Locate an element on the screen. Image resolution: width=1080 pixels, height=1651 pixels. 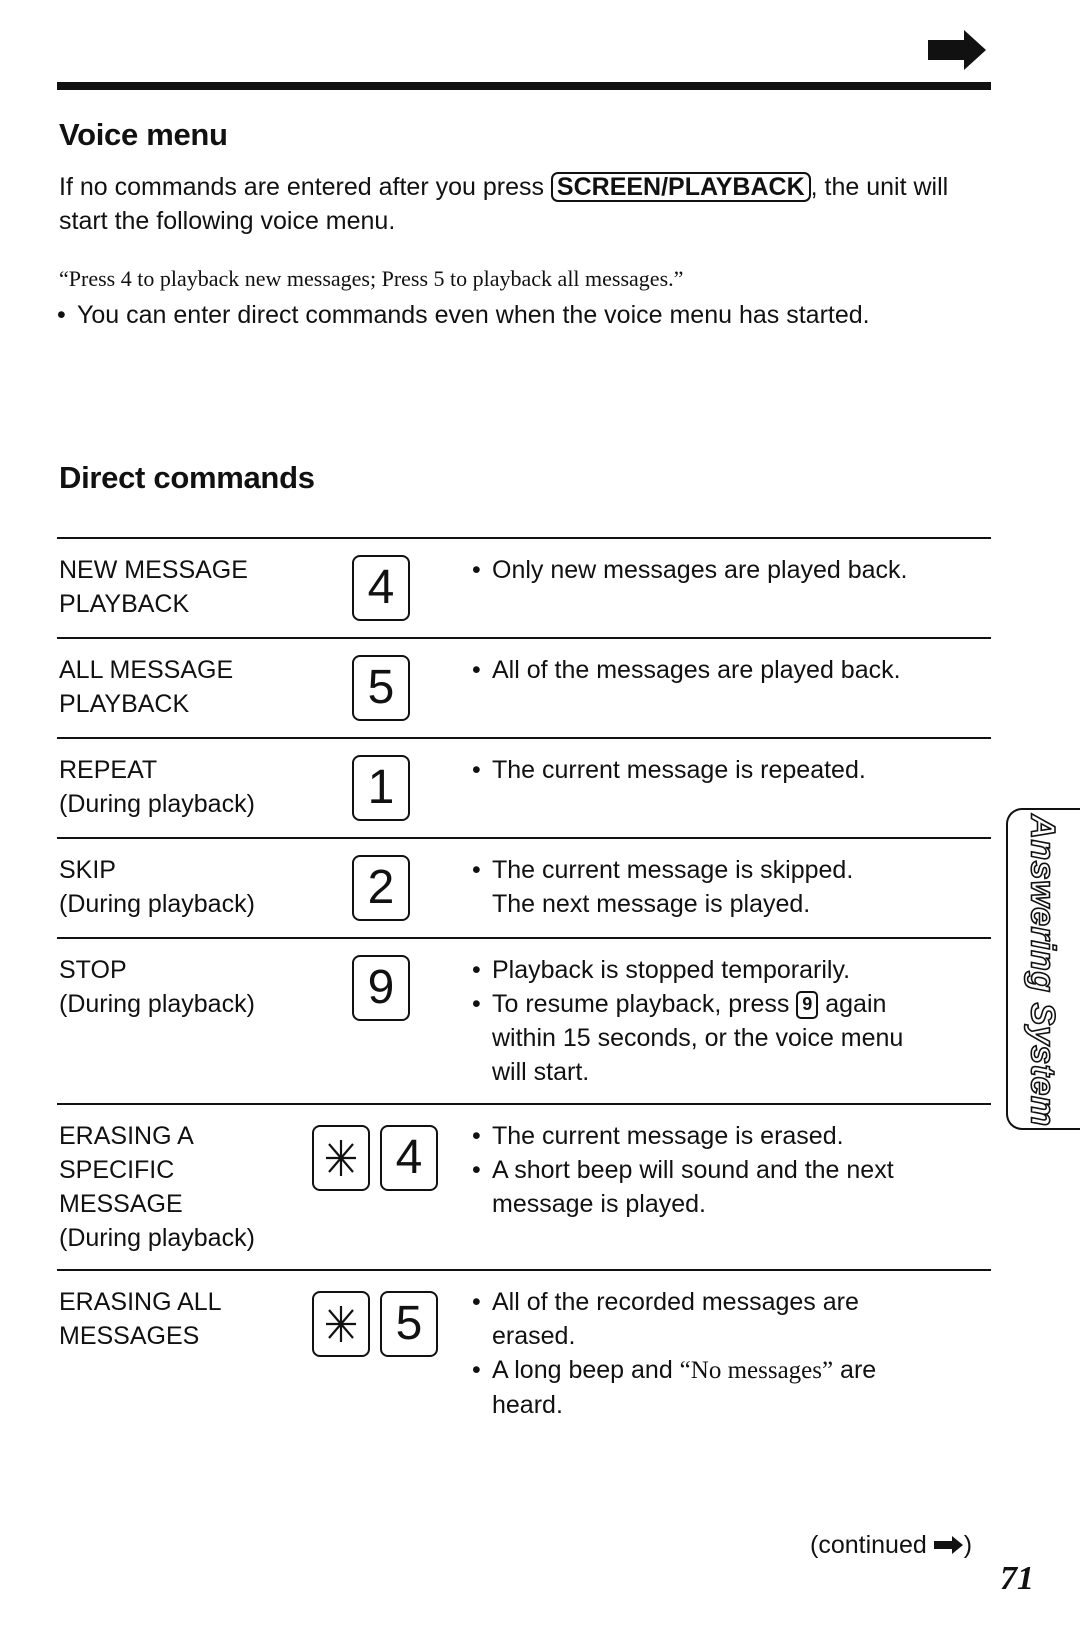
key-1: 1 is located at coordinates (381, 788).